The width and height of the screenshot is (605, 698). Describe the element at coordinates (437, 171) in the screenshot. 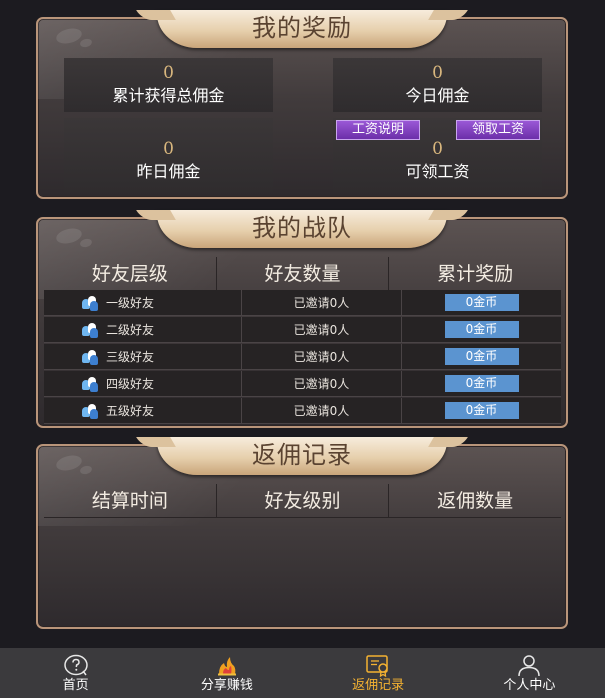

I see `claimable-wage-label: 可领工资` at that location.